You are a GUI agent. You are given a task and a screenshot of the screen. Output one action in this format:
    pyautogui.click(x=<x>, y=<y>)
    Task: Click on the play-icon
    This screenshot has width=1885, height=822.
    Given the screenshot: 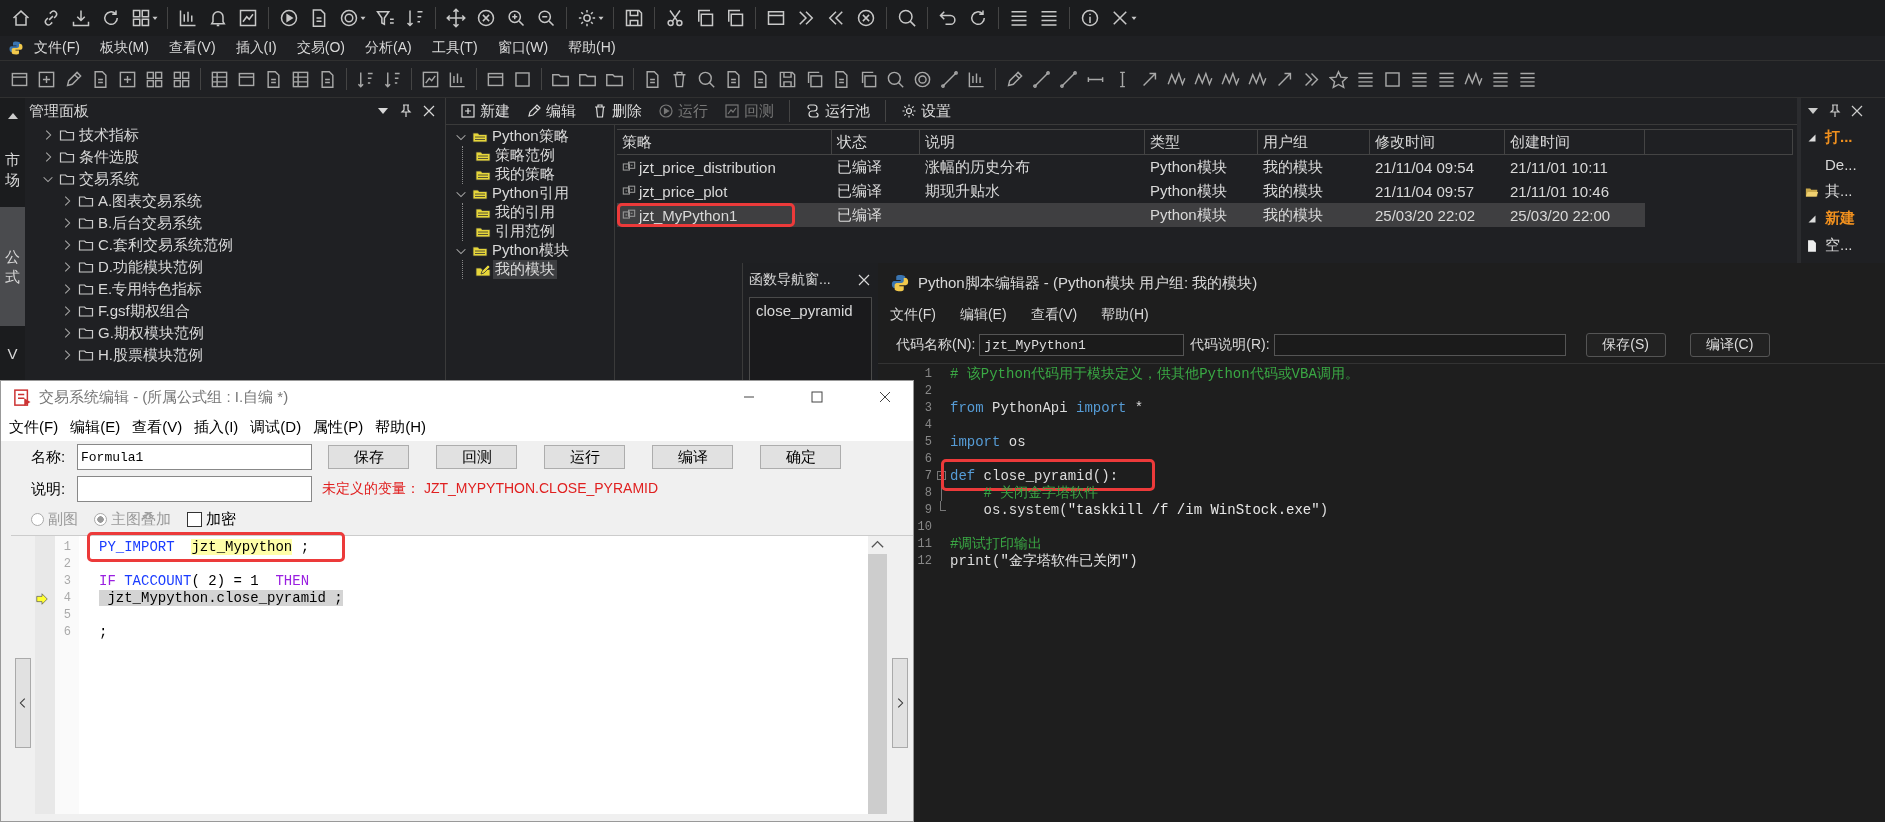 What is the action you would take?
    pyautogui.click(x=289, y=18)
    